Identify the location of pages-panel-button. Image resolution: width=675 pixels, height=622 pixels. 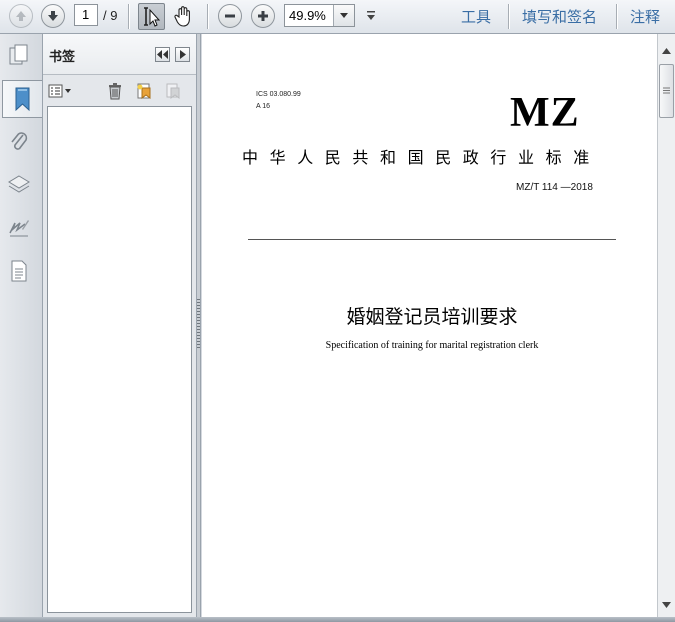
(19, 55).